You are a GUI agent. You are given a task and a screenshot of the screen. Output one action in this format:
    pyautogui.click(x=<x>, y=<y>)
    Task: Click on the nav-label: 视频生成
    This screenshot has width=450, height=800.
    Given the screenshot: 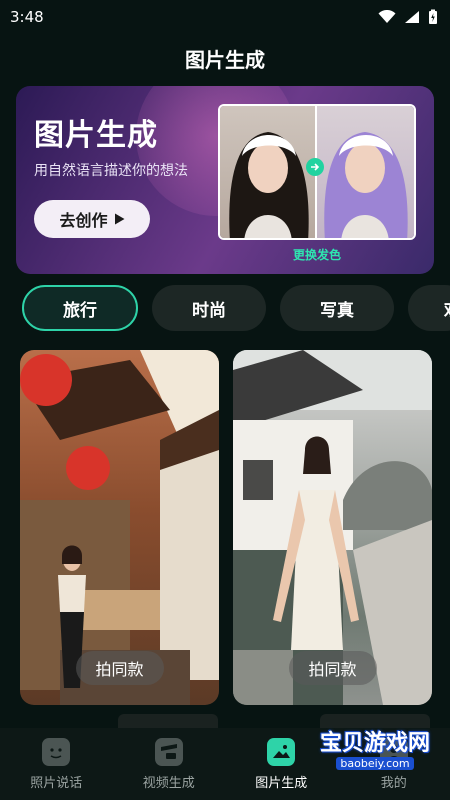 What is the action you would take?
    pyautogui.click(x=168, y=783)
    